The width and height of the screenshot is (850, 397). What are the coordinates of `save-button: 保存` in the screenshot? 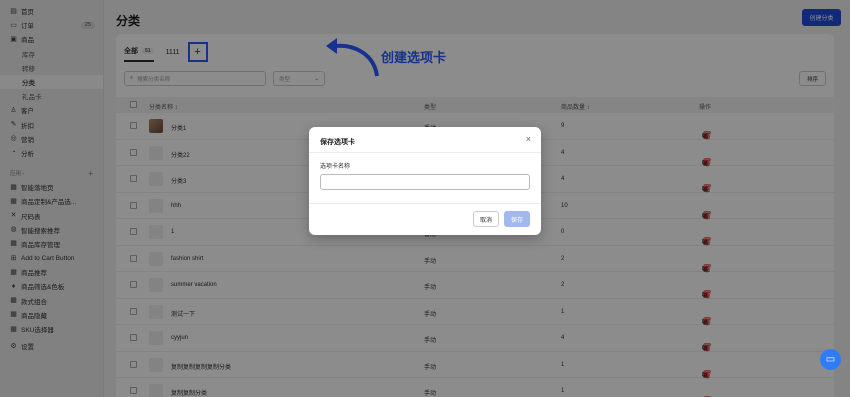 It's located at (517, 219).